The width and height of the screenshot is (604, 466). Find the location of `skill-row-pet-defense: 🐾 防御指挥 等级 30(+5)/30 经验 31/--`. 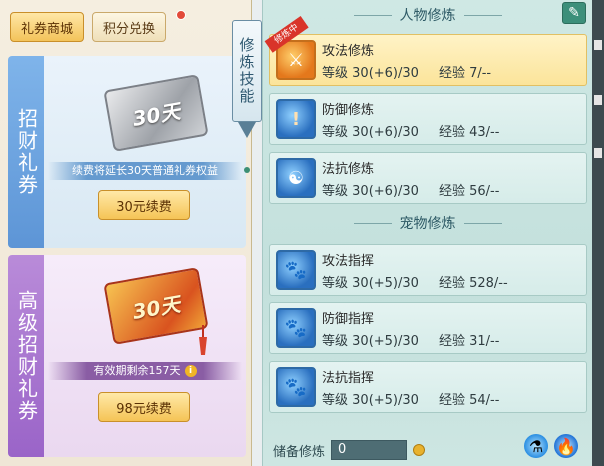

skill-row-pet-defense: 🐾 防御指挥 等级 30(+5)/30 经验 31/-- is located at coordinates (428, 328).